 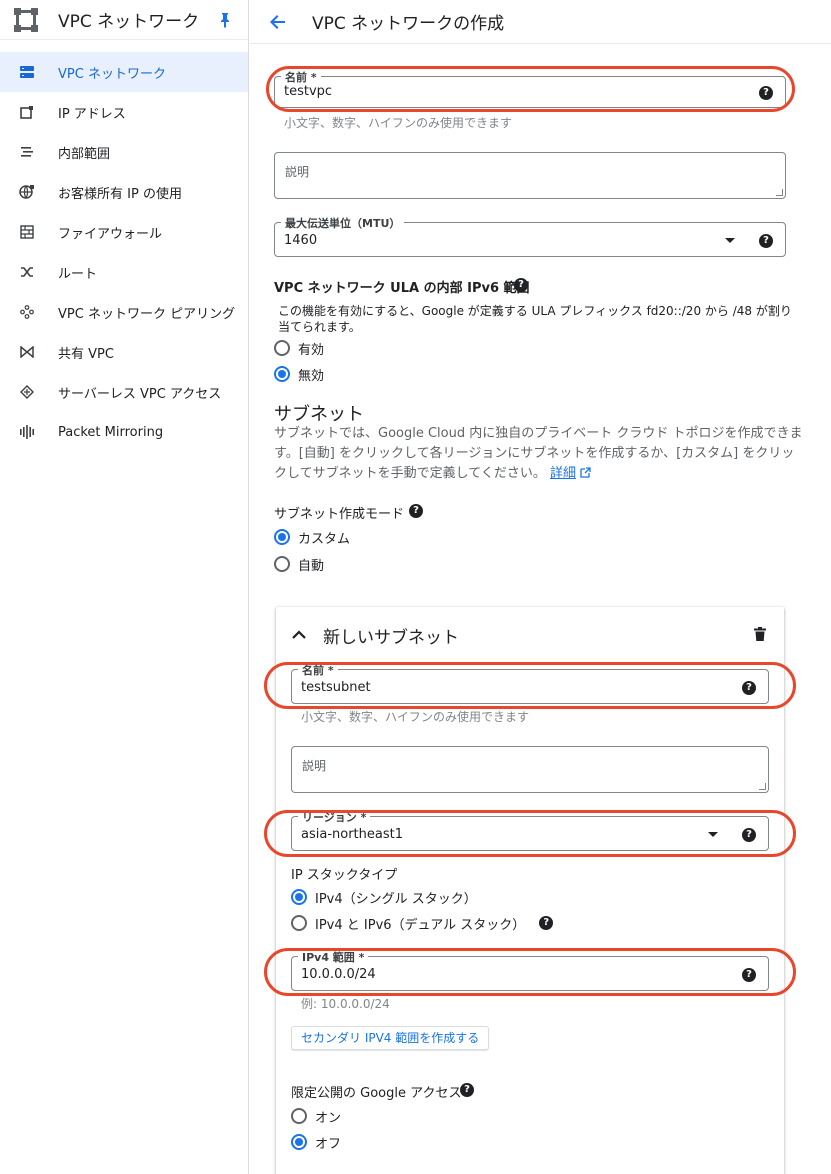 I want to click on radio-label: 自動, so click(x=311, y=566).